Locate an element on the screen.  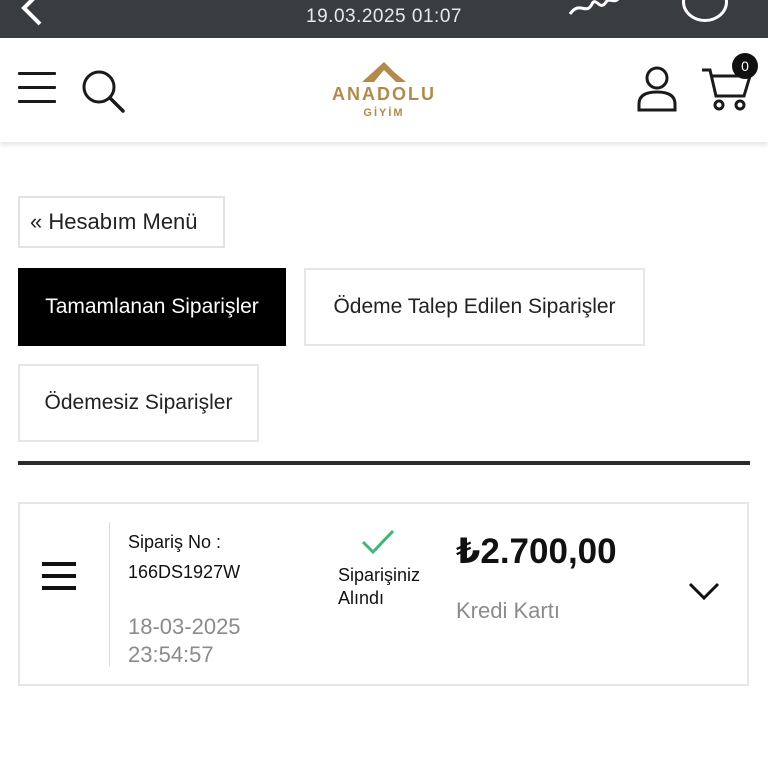
order-card-separator is located at coordinates (109, 594).